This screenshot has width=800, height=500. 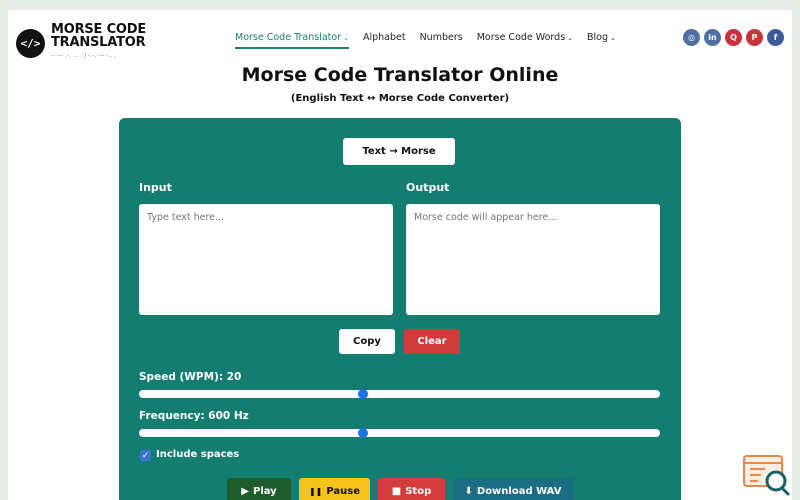 I want to click on nav-label: Alphabet, so click(x=384, y=37).